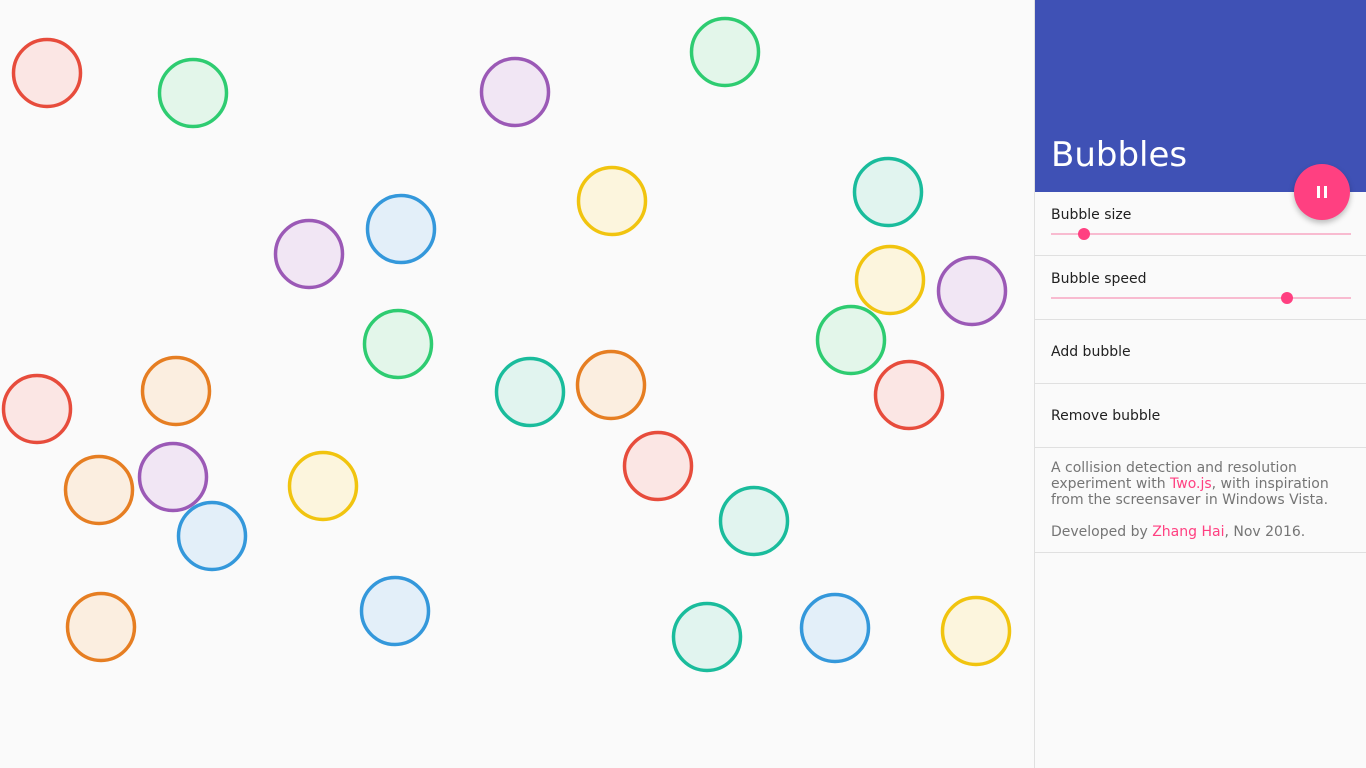  I want to click on remove-bubble-button: Remove bubble, so click(1200, 416).